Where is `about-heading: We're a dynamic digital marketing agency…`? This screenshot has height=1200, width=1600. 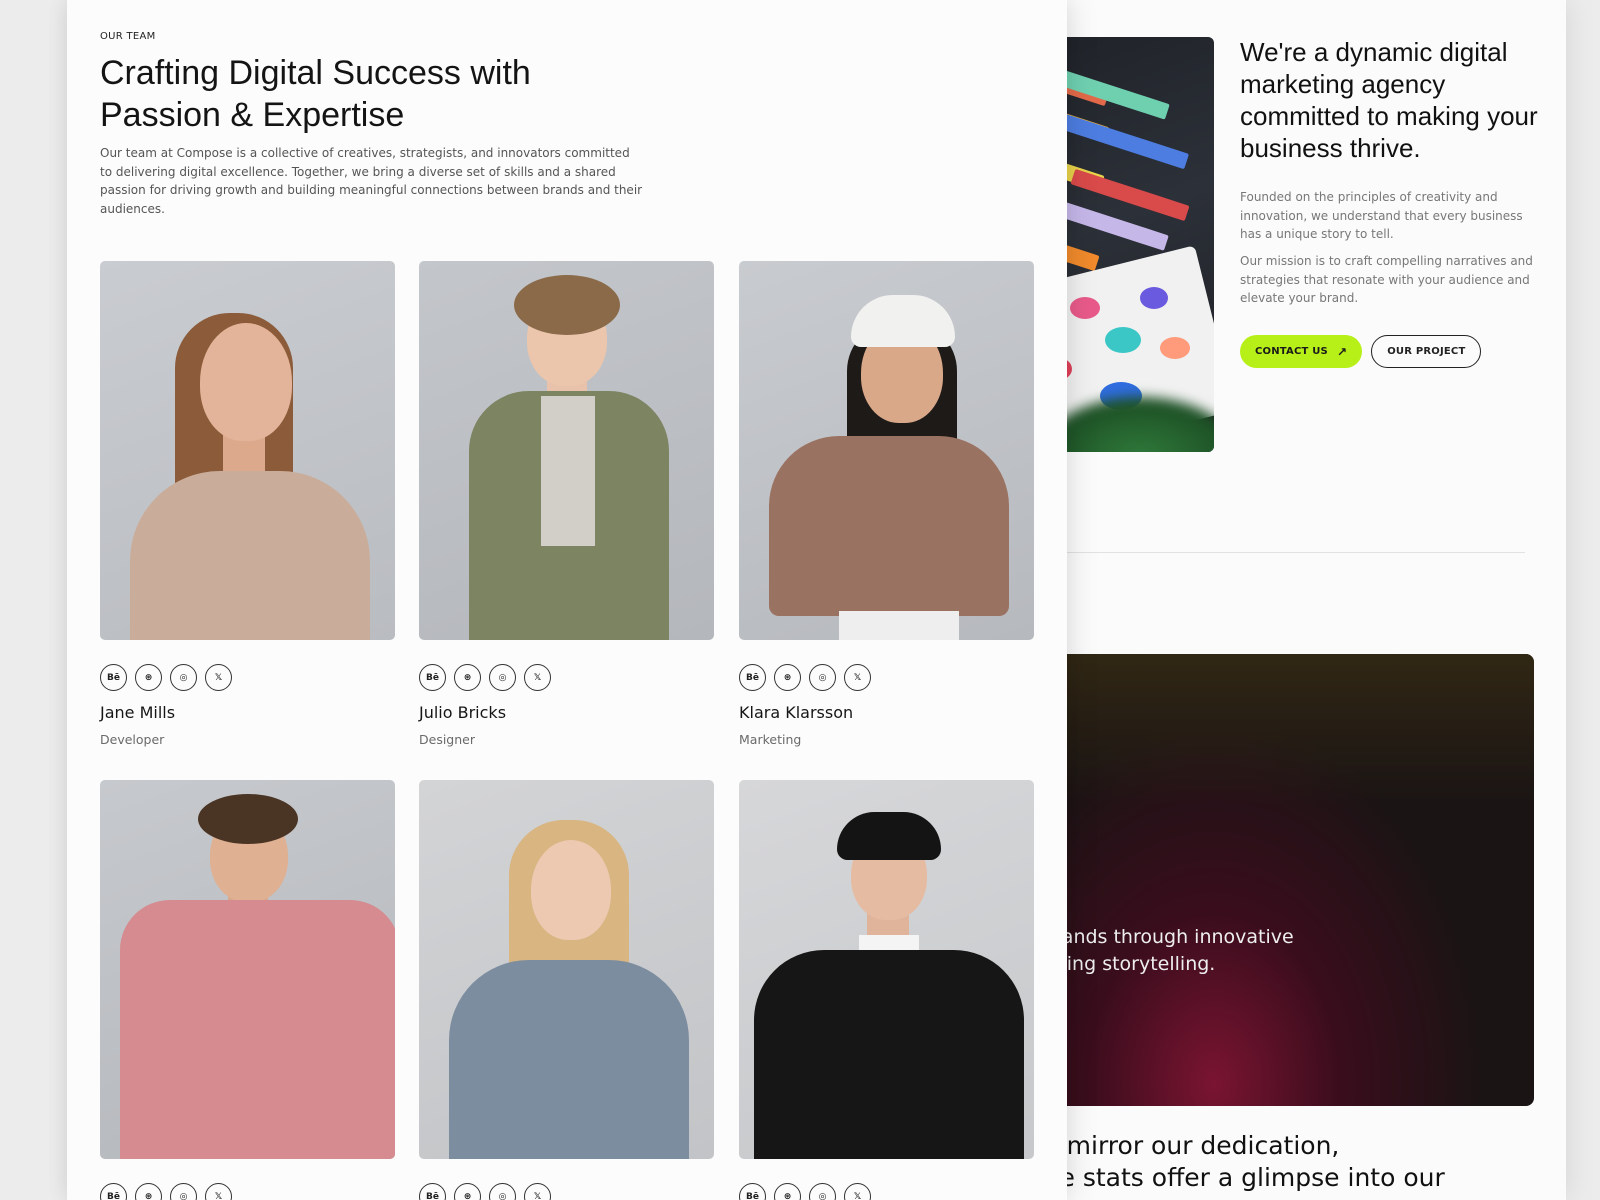
about-heading: We're a dynamic digital marketing agency… is located at coordinates (1389, 100).